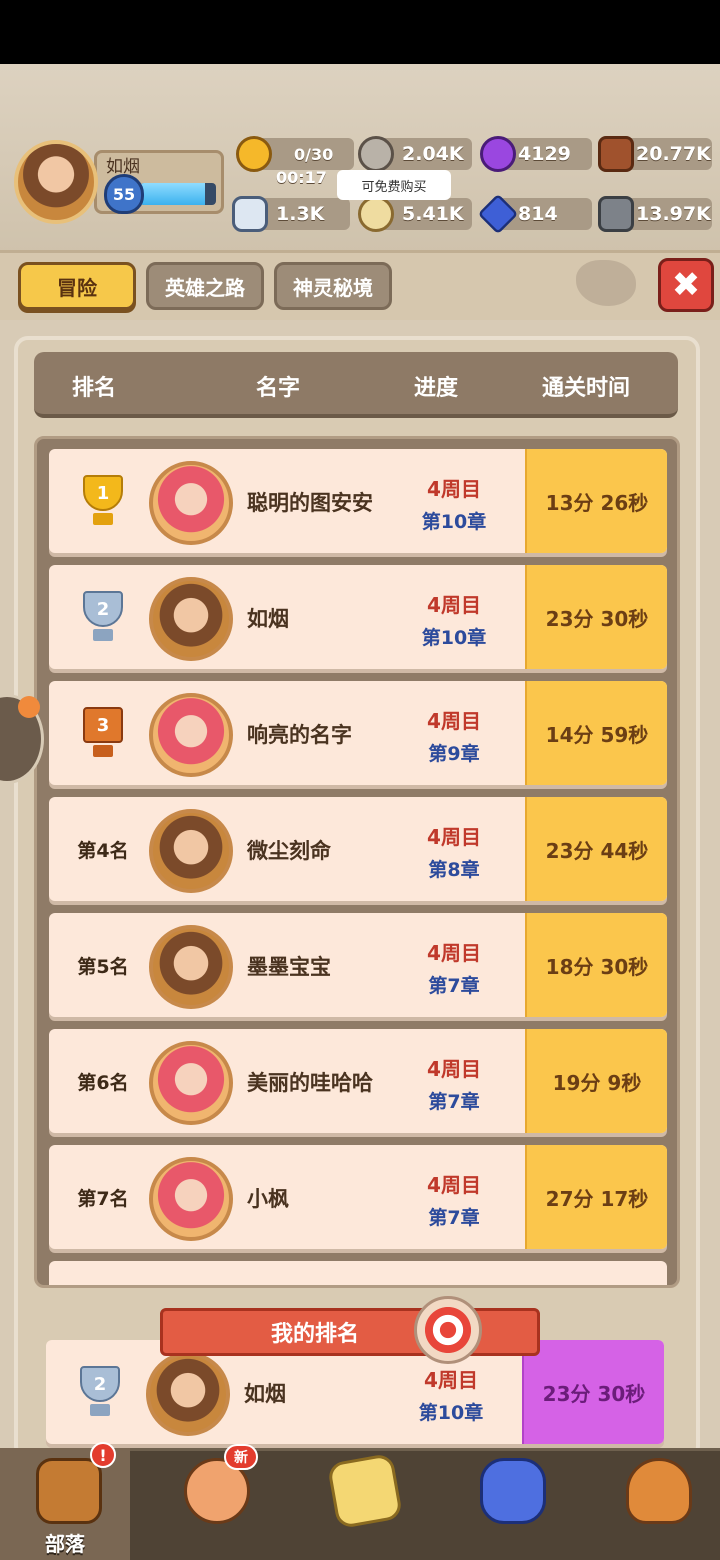 This screenshot has width=720, height=1560. Describe the element at coordinates (596, 617) in the screenshot. I see `clear-time: 23分 30秒` at that location.